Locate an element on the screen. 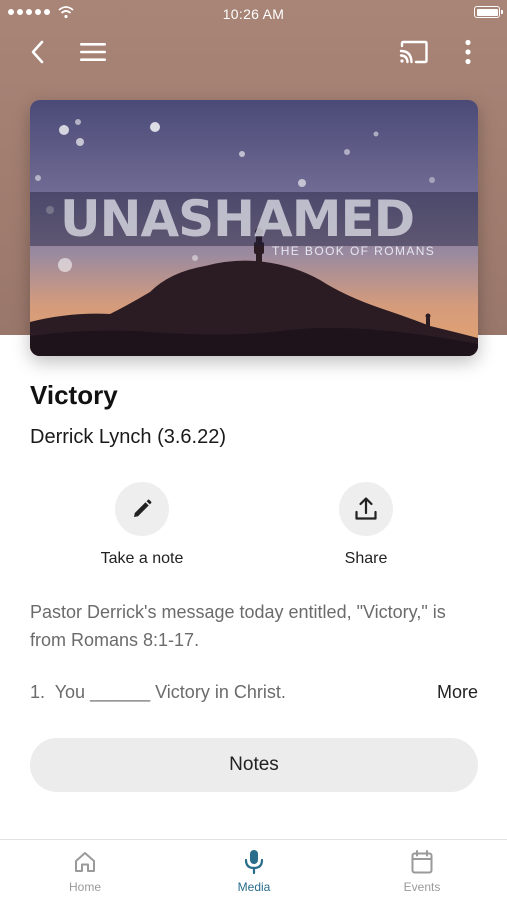 The image size is (507, 900). share-action: Share is located at coordinates (366, 525).